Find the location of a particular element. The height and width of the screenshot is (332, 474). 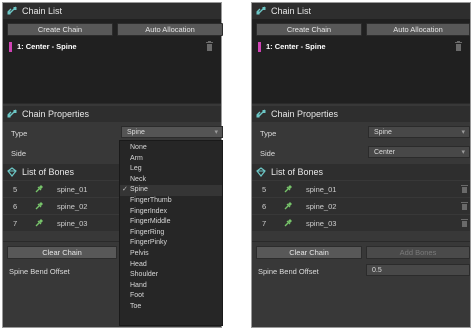

dropdown-option: FingerThumb is located at coordinates (171, 201).